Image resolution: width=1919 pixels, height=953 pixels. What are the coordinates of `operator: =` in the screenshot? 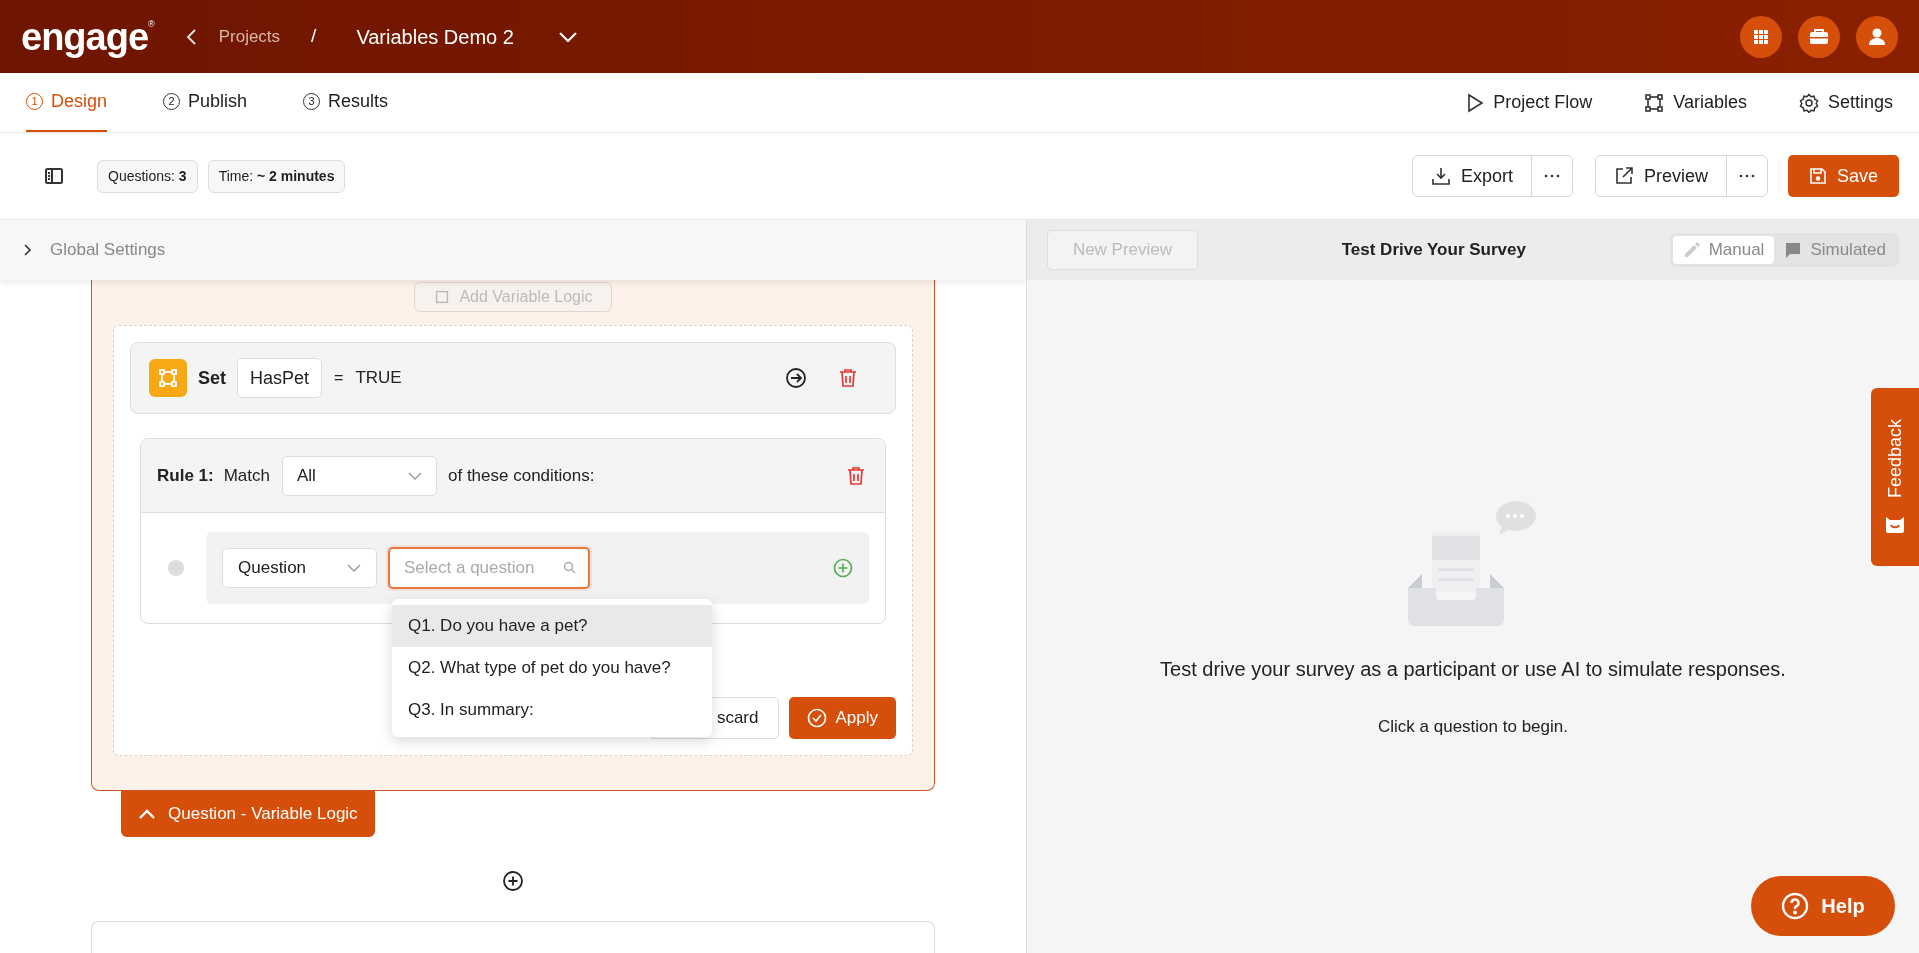 It's located at (339, 378).